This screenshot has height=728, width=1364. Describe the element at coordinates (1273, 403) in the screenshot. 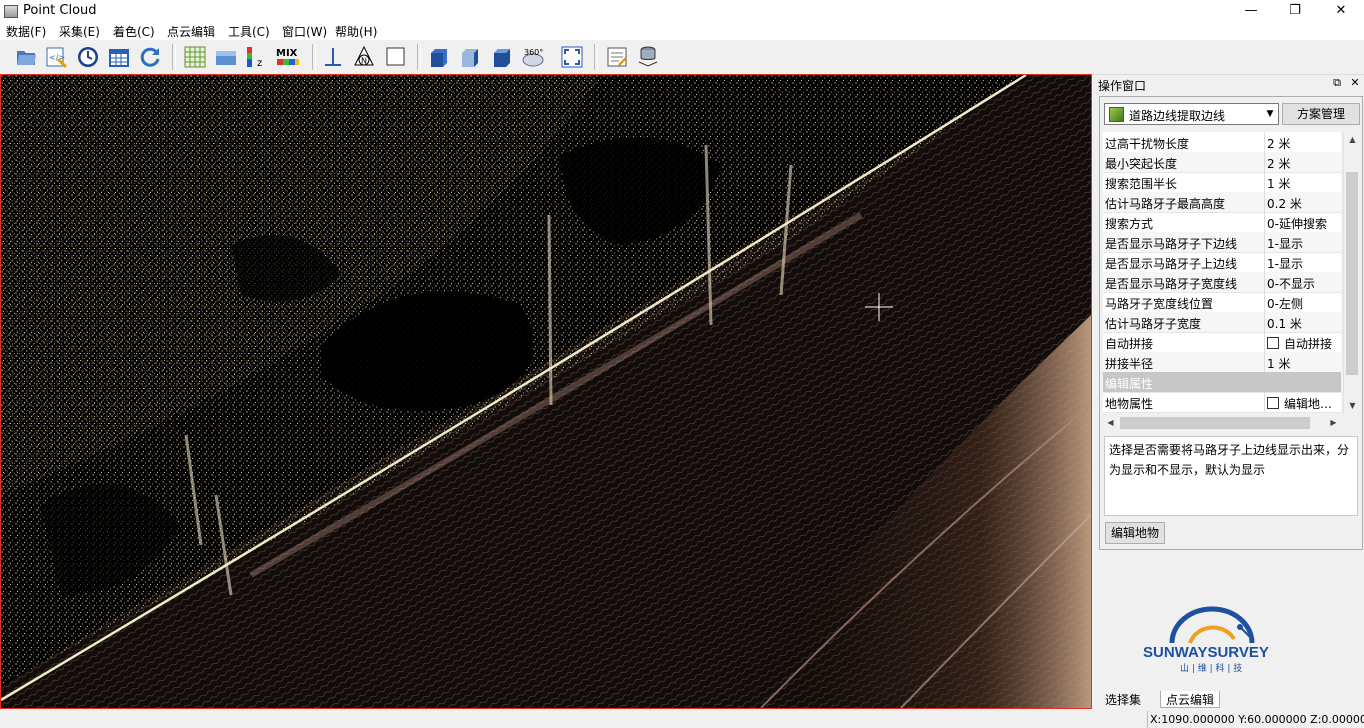

I see `edit-feature-checkbox` at that location.